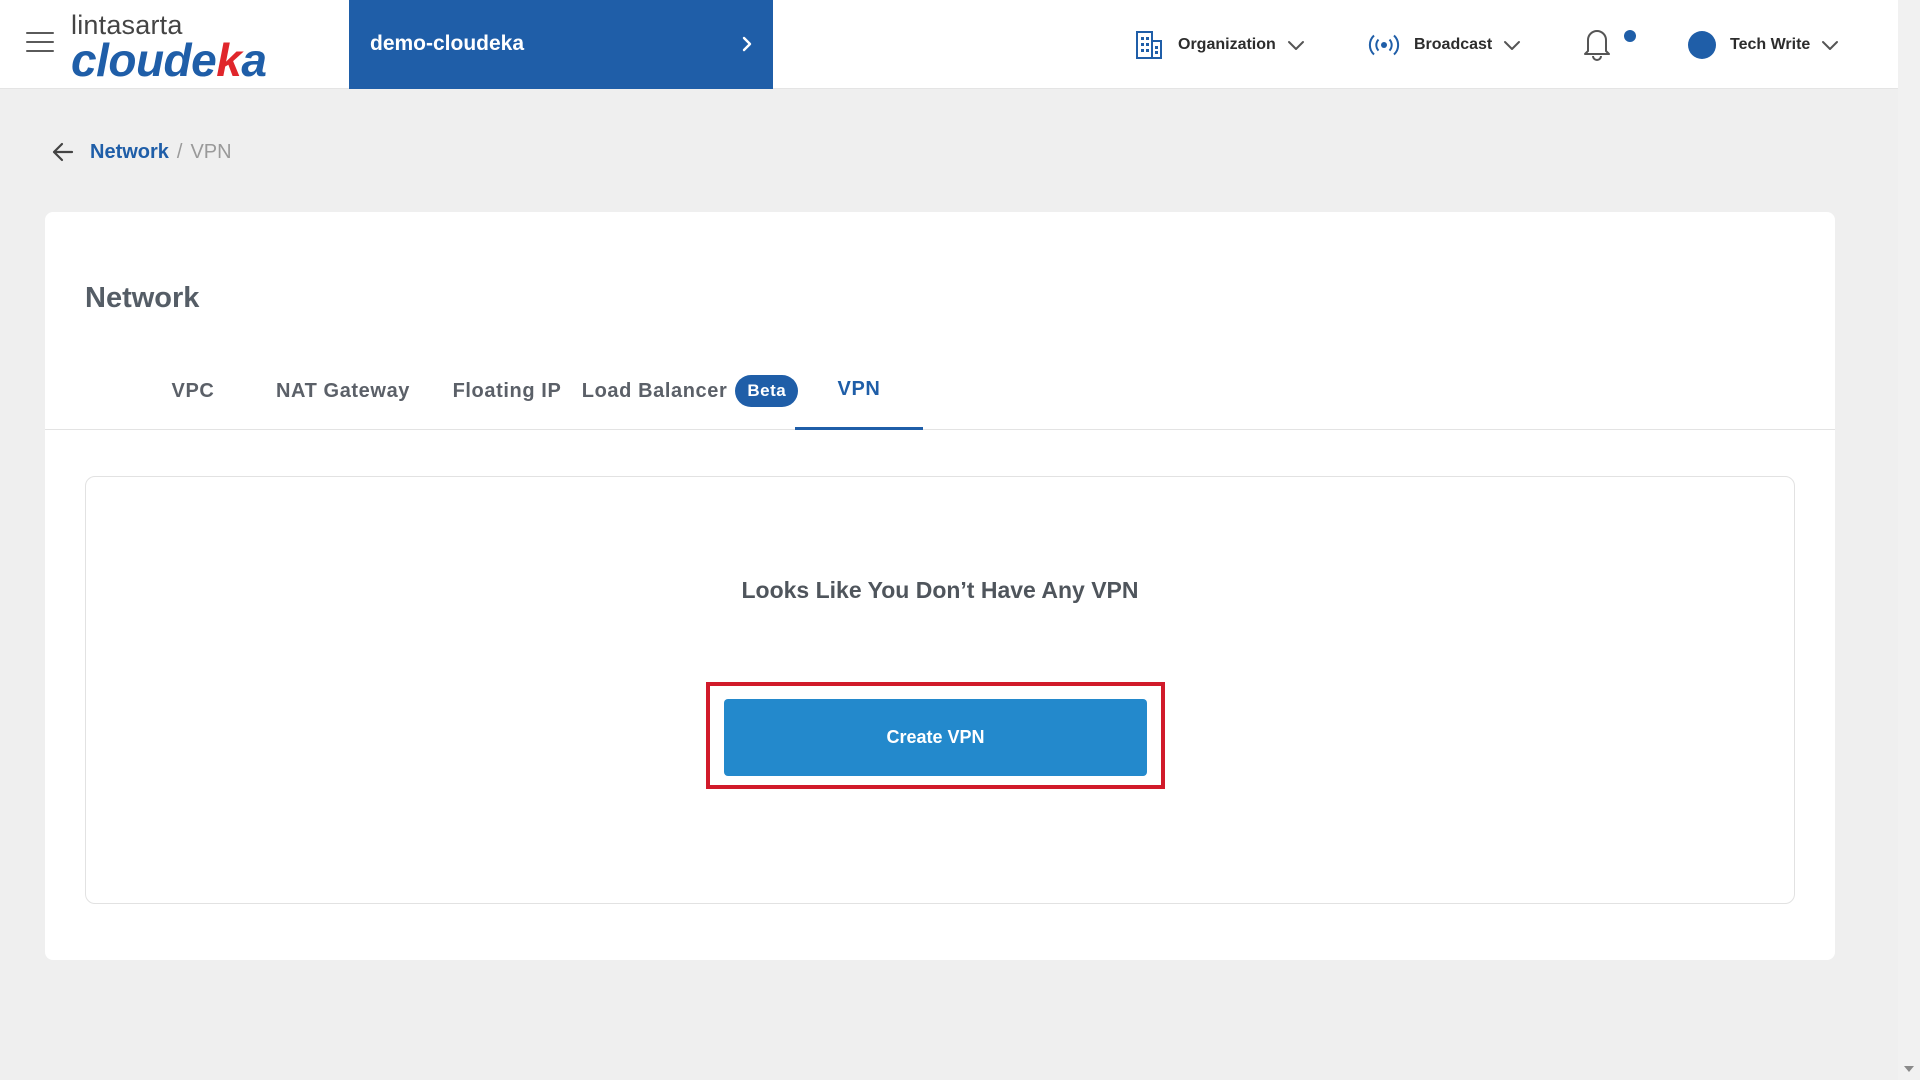 This screenshot has height=1080, width=1920. I want to click on project-switcher: demo-cloudeka, so click(561, 44).